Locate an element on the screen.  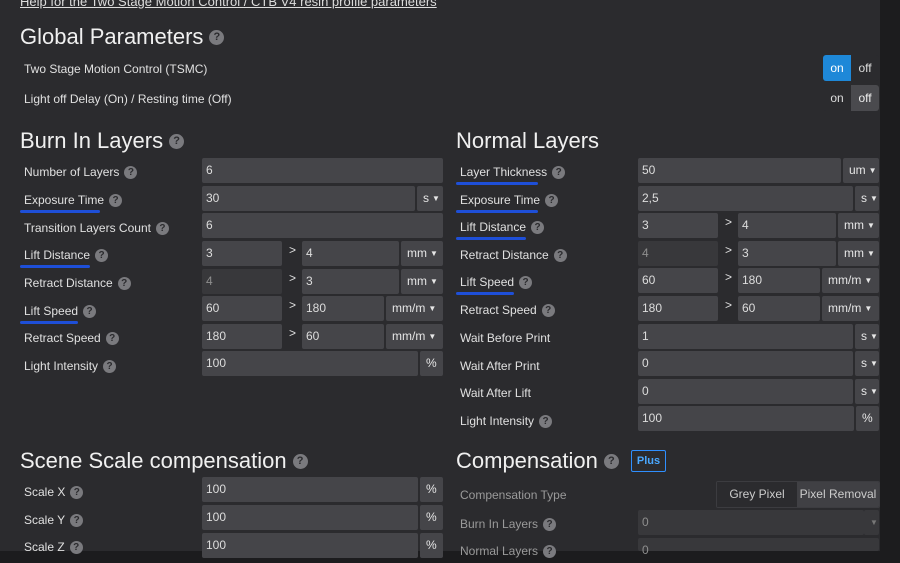
scale-y-input: 100 is located at coordinates (310, 517).